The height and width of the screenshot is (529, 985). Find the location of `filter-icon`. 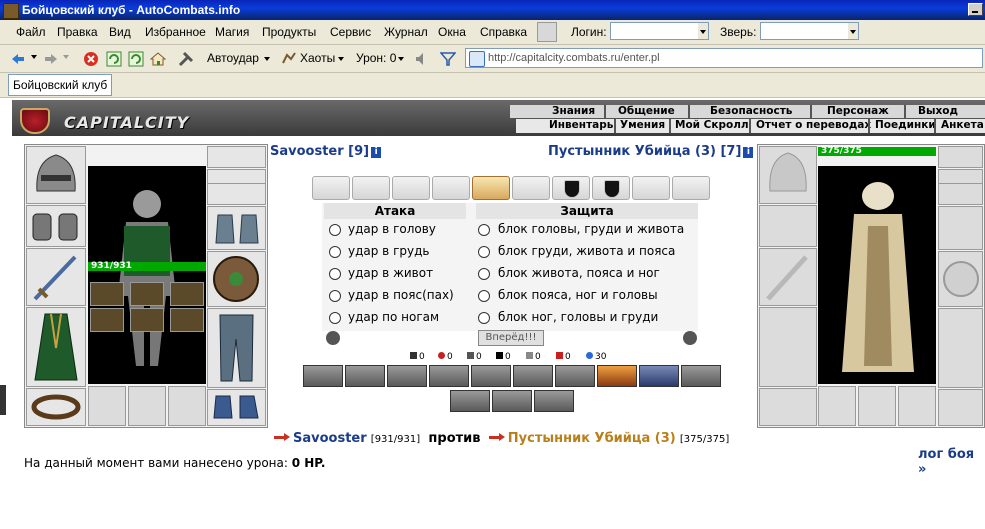

filter-icon is located at coordinates (448, 59).